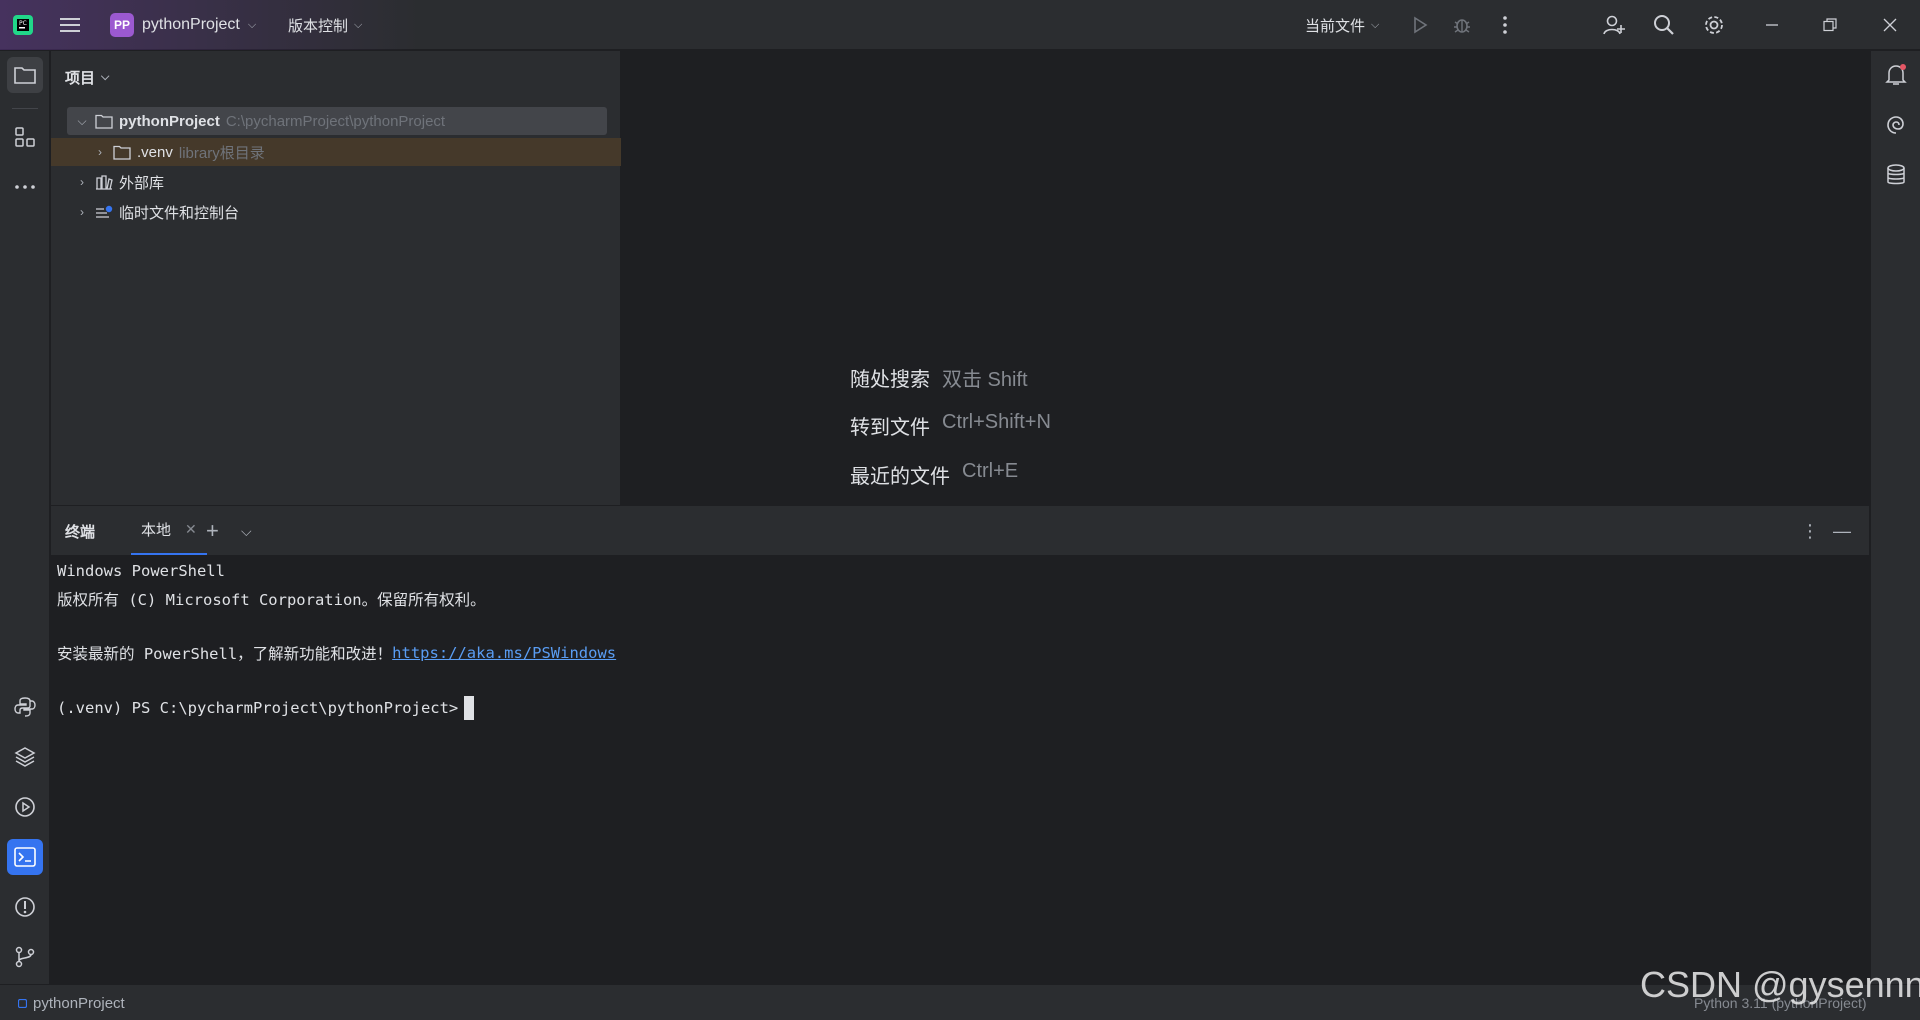  I want to click on project-panel-header: 项目 ⌵, so click(87, 77).